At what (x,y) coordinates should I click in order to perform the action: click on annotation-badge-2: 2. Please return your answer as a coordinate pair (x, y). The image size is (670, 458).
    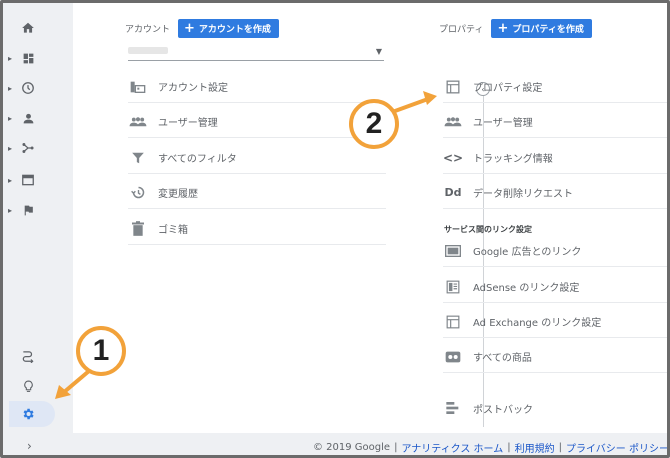
    Looking at the image, I should click on (374, 124).